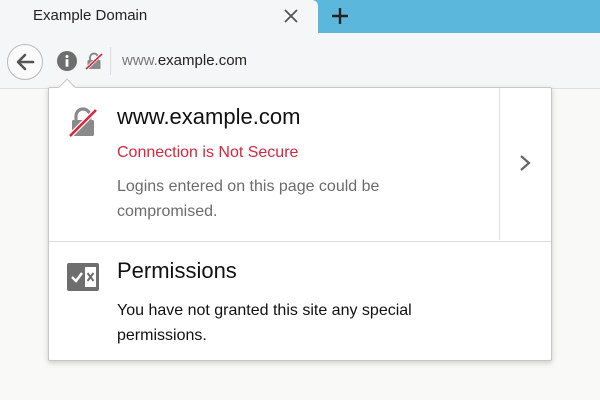 The height and width of the screenshot is (400, 600). Describe the element at coordinates (110, 61) in the screenshot. I see `url-separator` at that location.